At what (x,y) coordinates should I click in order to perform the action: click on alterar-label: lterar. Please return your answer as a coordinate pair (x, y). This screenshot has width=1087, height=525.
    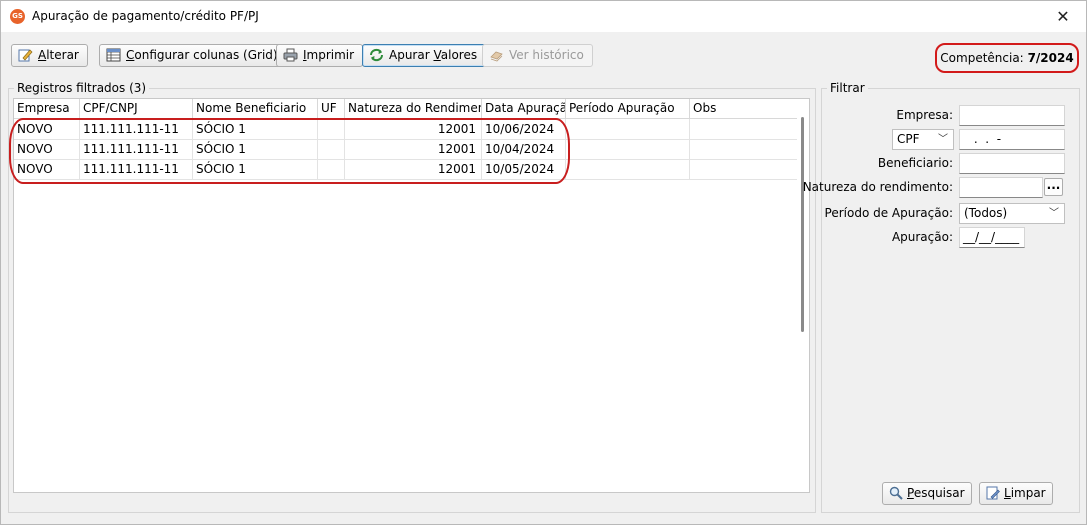
    Looking at the image, I should click on (62, 55).